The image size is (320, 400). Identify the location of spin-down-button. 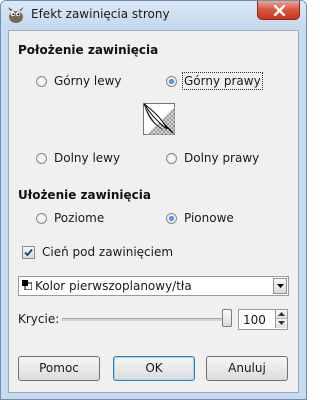
(281, 323).